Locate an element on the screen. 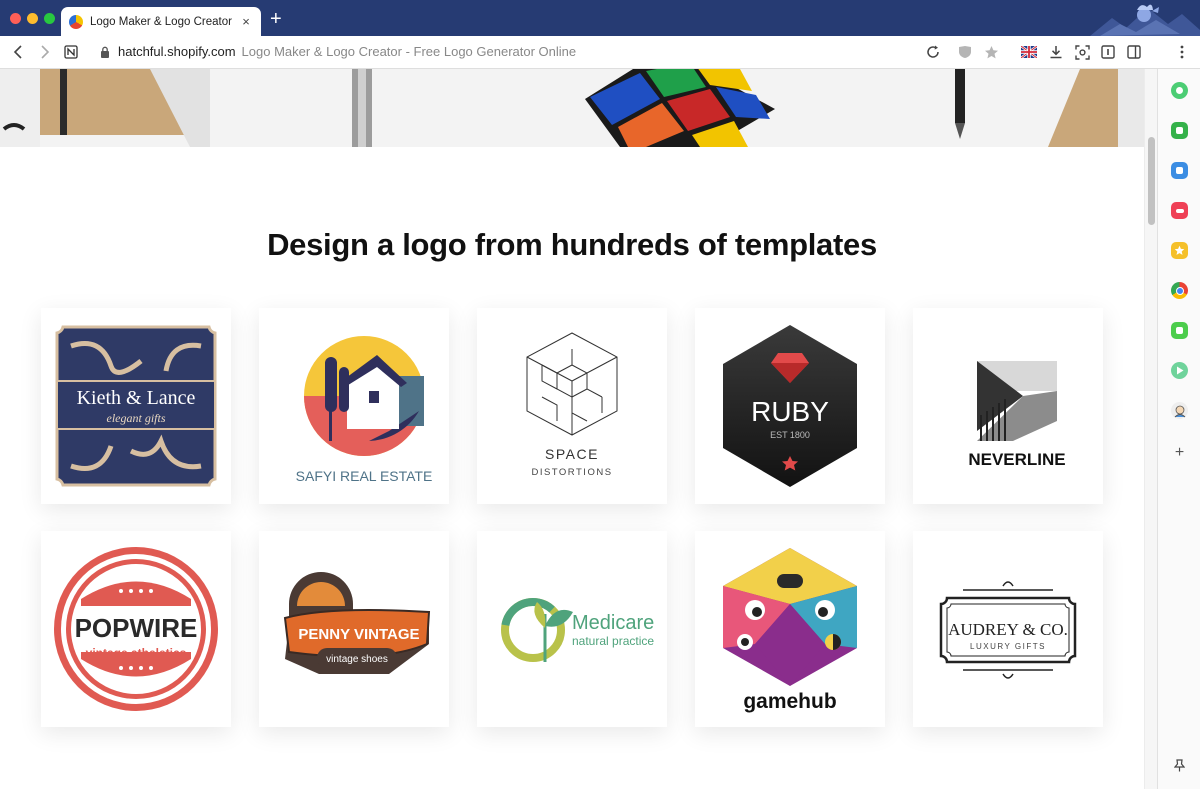 The width and height of the screenshot is (1200, 789). app-blue-box-icon is located at coordinates (1179, 170).